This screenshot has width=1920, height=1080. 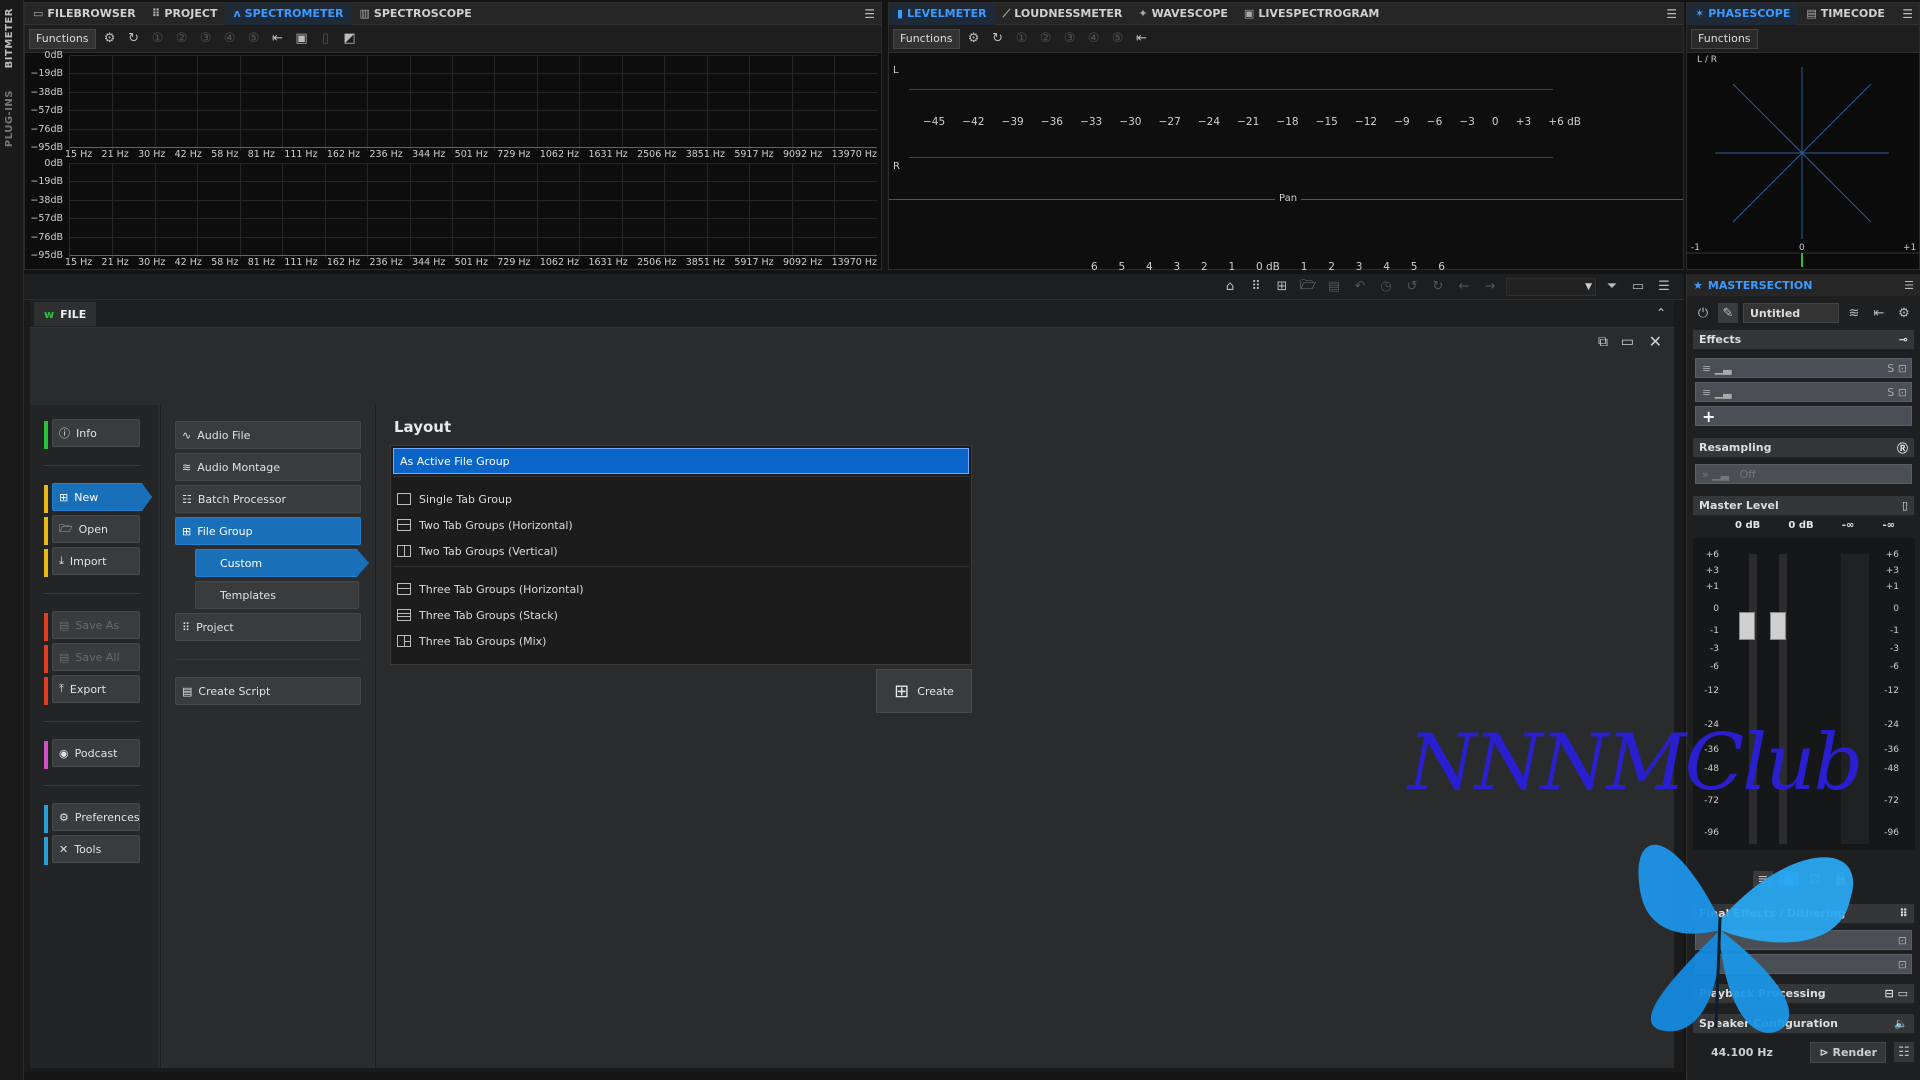 What do you see at coordinates (1791, 313) in the screenshot?
I see `preset-name-field: Untitled` at bounding box center [1791, 313].